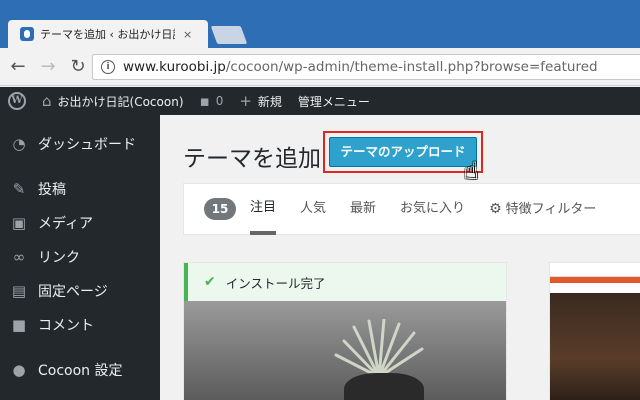 The height and width of the screenshot is (400, 640). What do you see at coordinates (19, 325) in the screenshot?
I see `comment-icon: ■` at bounding box center [19, 325].